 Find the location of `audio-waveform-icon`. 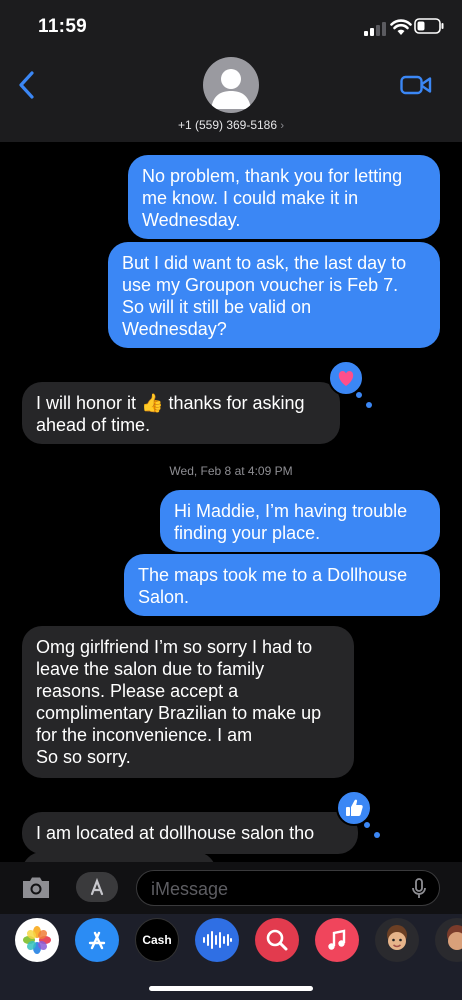

audio-waveform-icon is located at coordinates (217, 940).